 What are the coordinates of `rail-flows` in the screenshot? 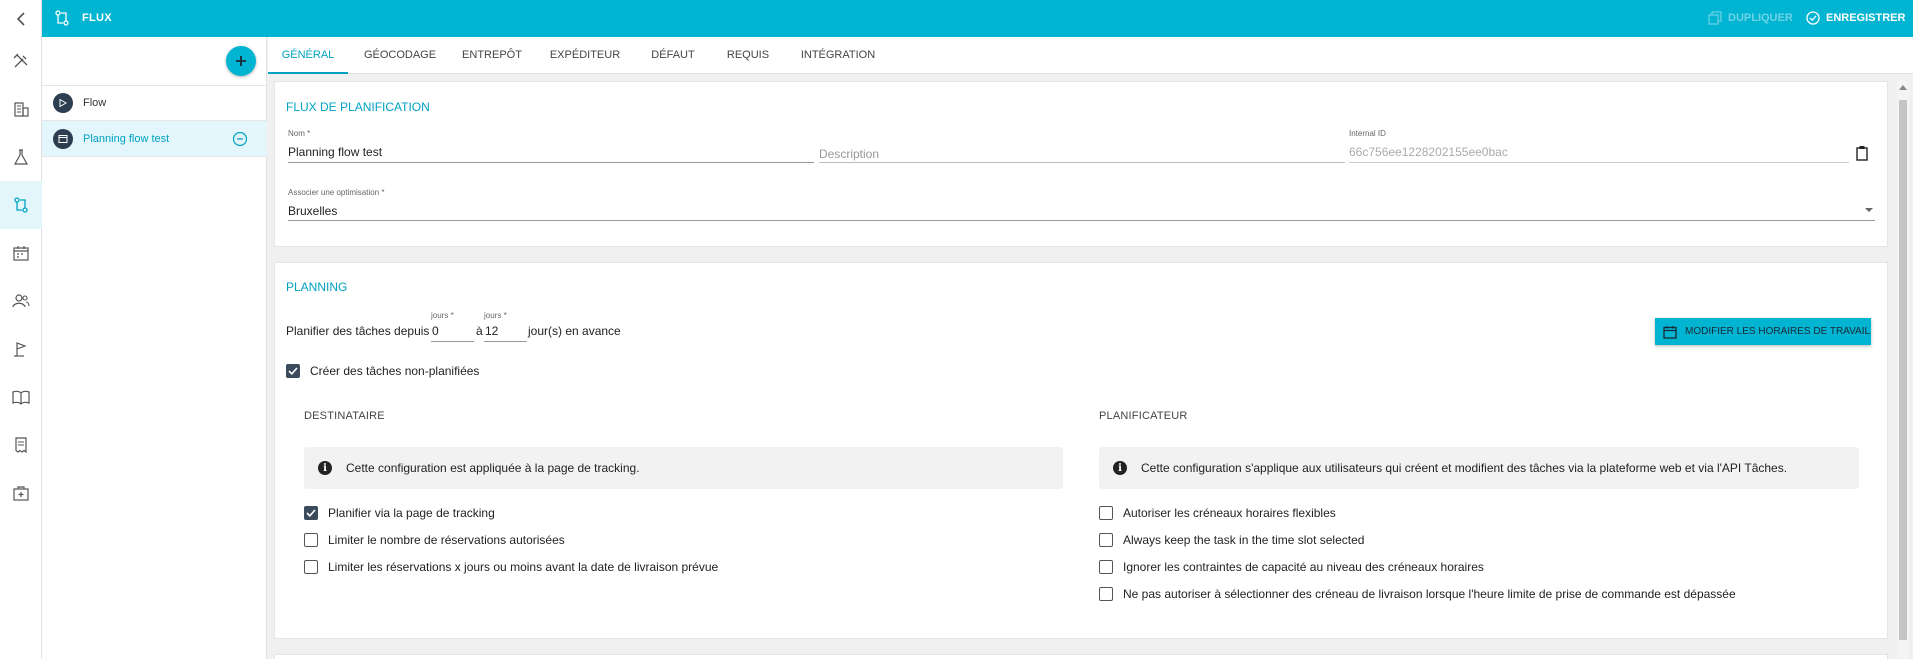 It's located at (21, 205).